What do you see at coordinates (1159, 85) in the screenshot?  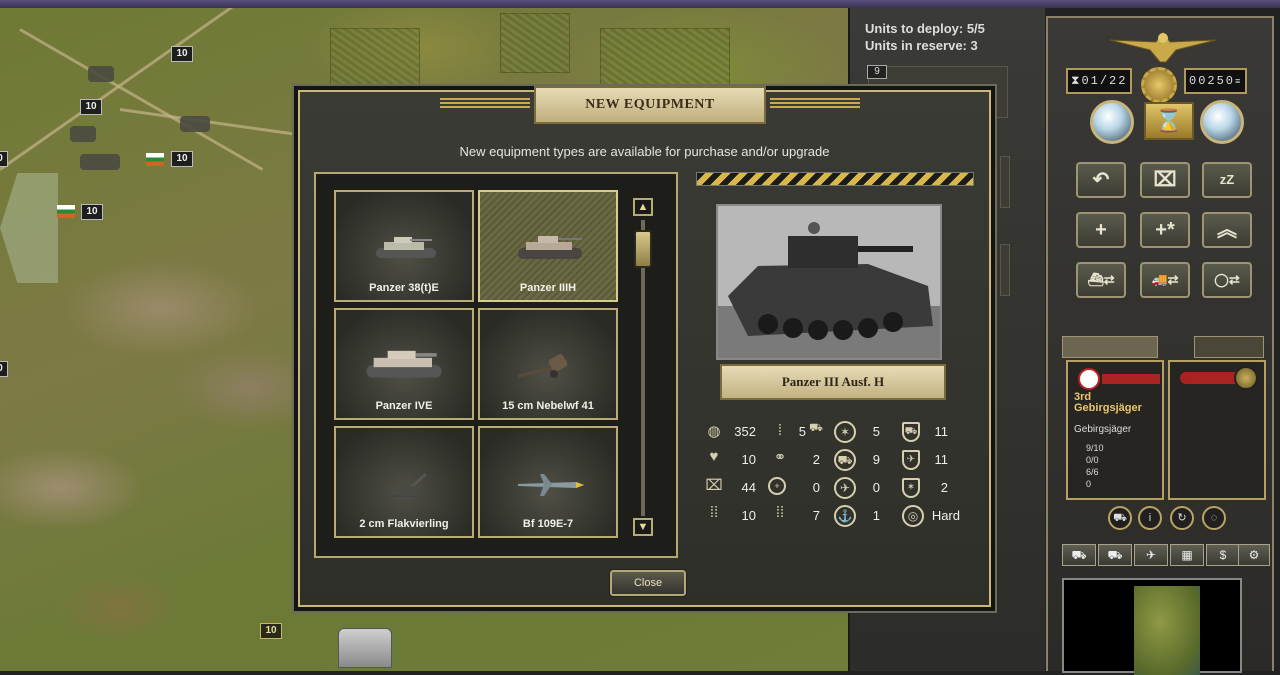 I see `gear-icon` at bounding box center [1159, 85].